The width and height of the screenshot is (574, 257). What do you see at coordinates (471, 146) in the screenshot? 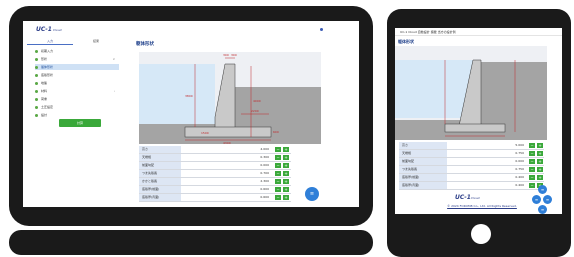
I see `table-row: 高さ 5.000− +` at bounding box center [471, 146].